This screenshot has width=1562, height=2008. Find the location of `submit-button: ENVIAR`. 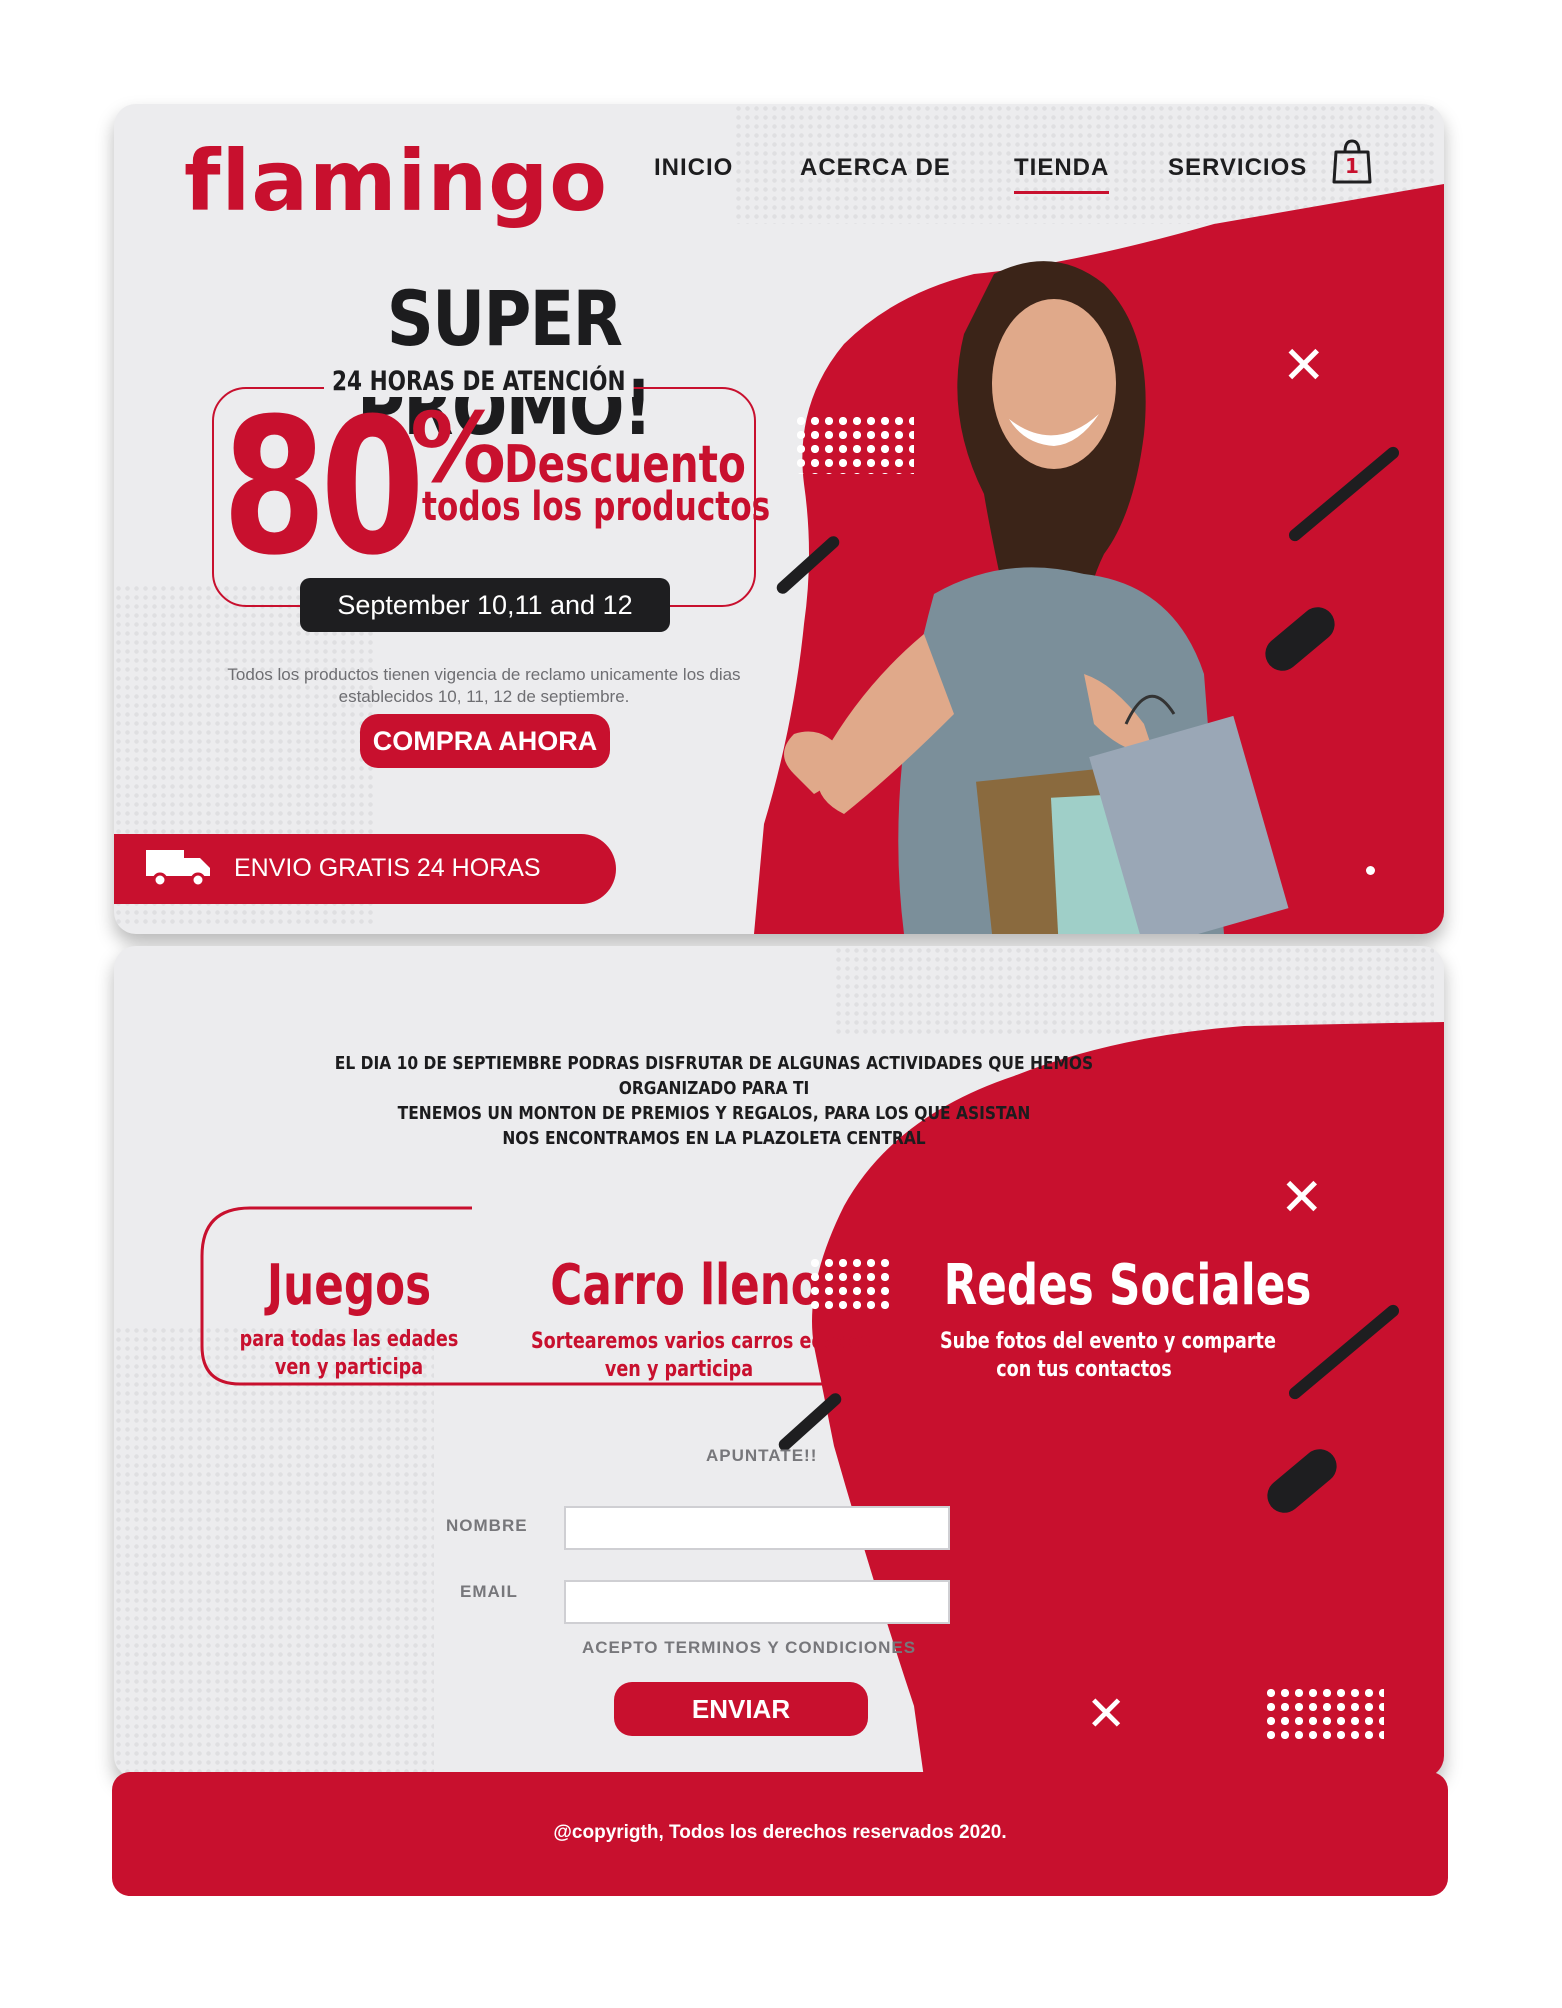

submit-button: ENVIAR is located at coordinates (741, 1709).